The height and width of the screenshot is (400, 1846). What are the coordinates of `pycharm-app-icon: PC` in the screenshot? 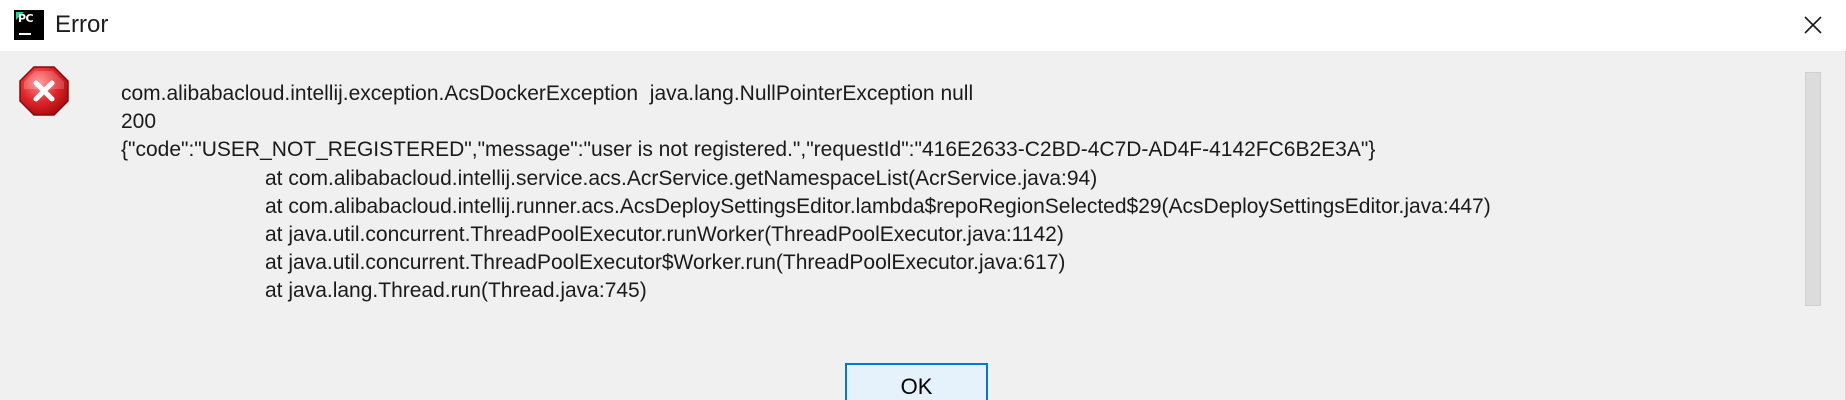 It's located at (29, 25).